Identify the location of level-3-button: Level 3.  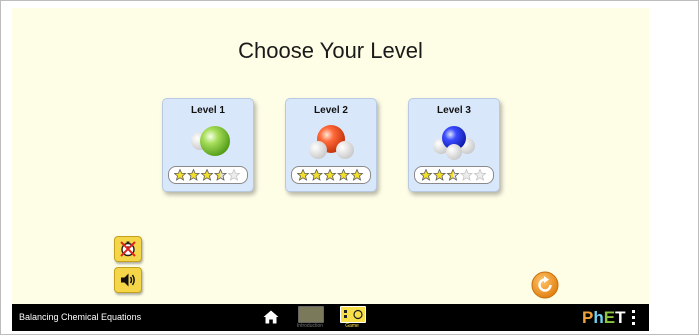
(454, 145).